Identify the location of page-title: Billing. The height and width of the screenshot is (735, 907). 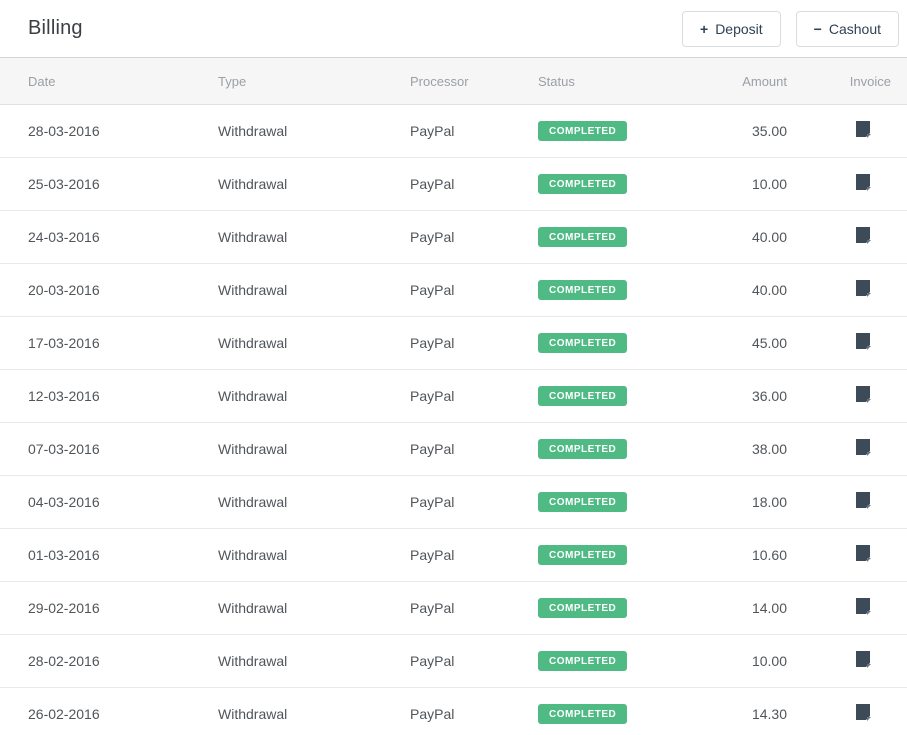
(55, 28).